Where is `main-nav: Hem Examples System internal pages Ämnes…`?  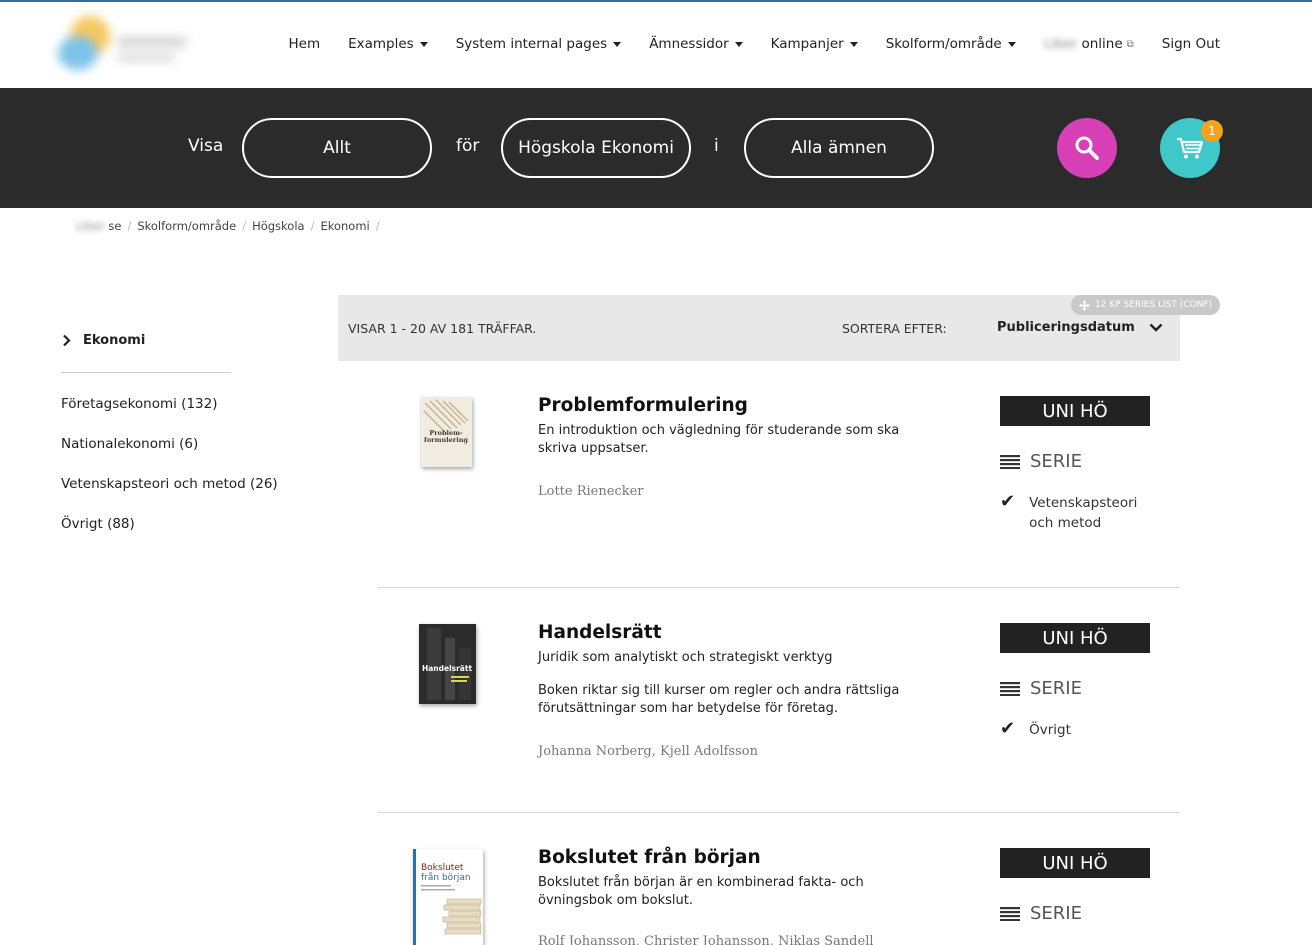 main-nav: Hem Examples System internal pages Ämnes… is located at coordinates (754, 44).